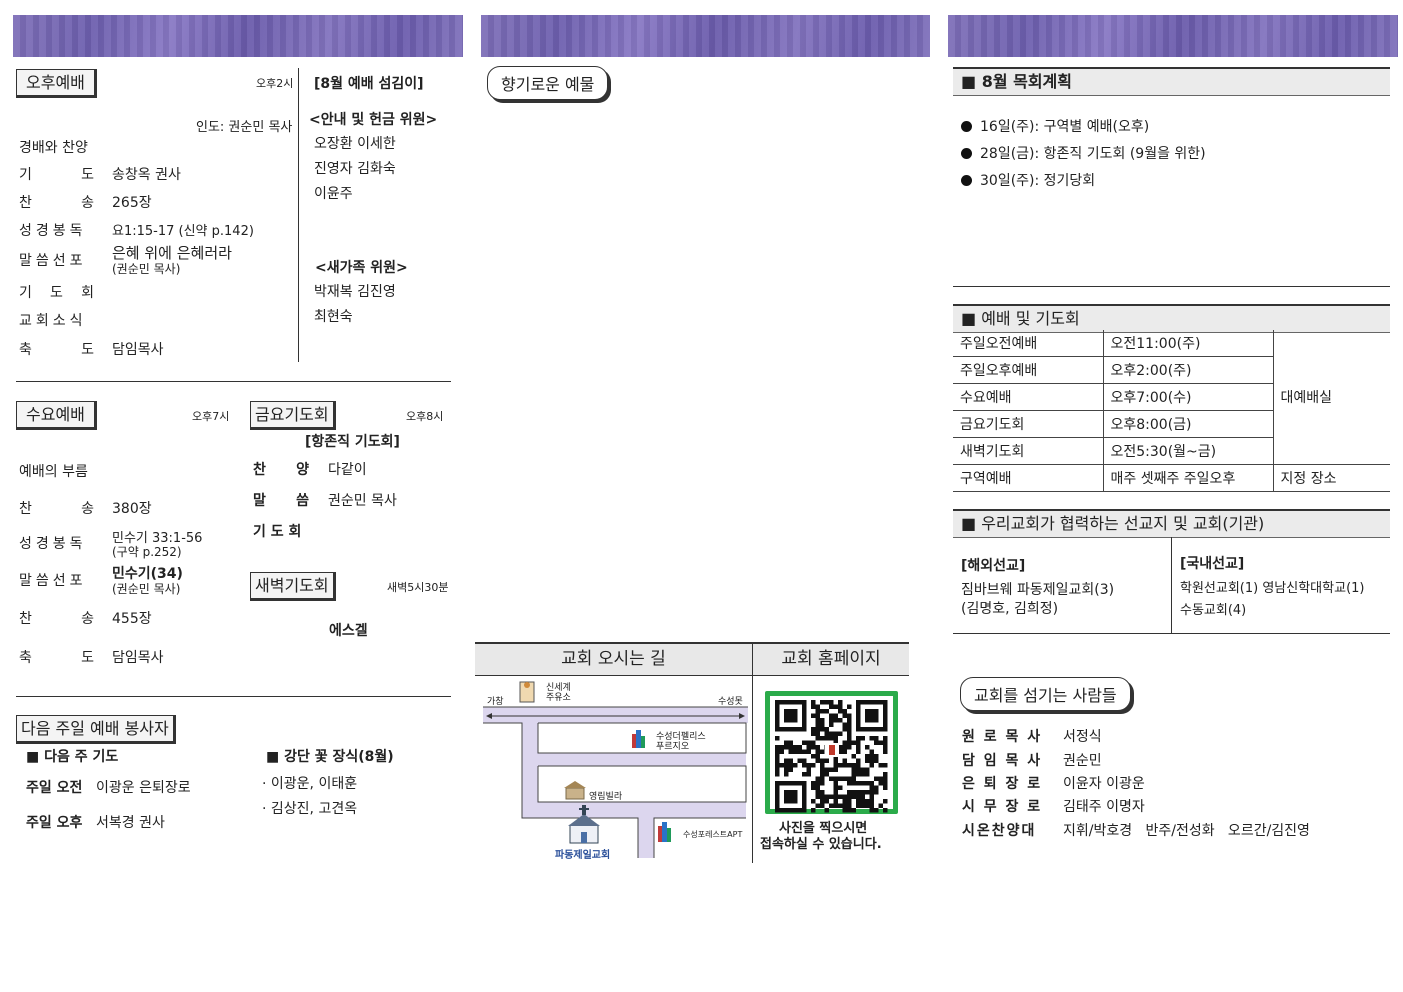  What do you see at coordinates (1188, 370) in the screenshot?
I see `worship-time: 오후2:00(주)` at bounding box center [1188, 370].